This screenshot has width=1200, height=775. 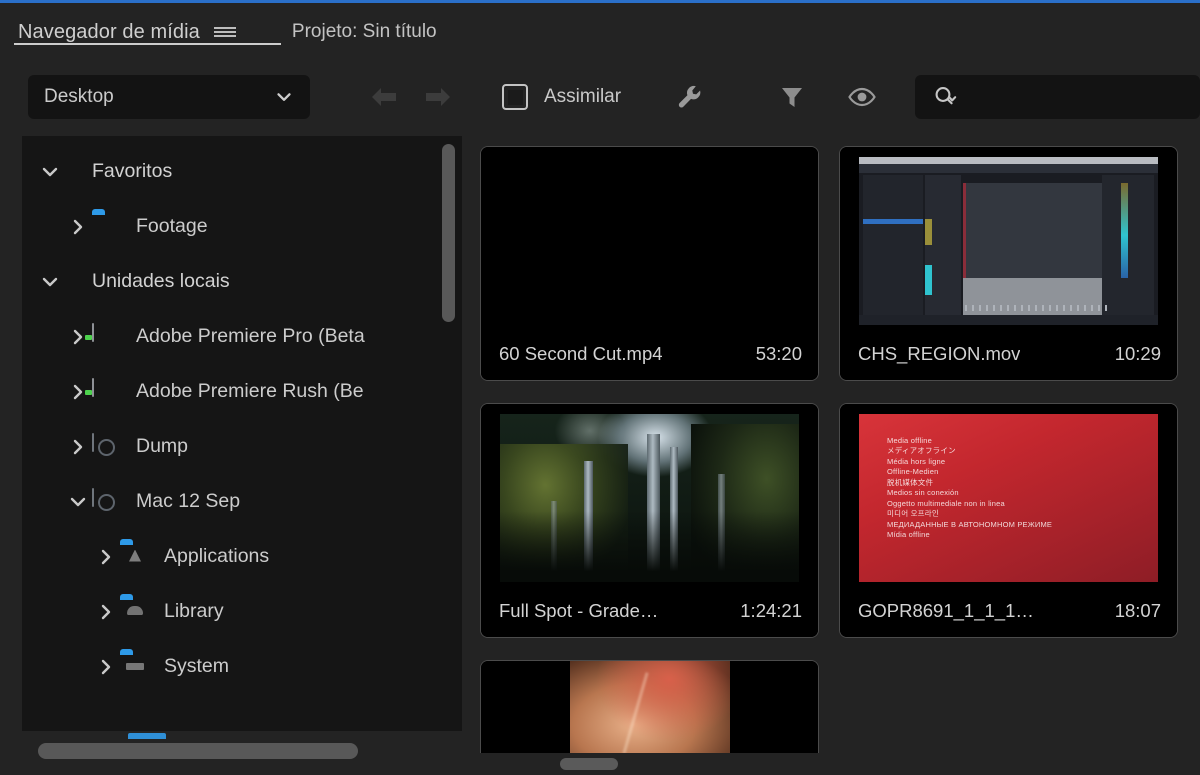 What do you see at coordinates (197, 665) in the screenshot?
I see `tree-item-label: System` at bounding box center [197, 665].